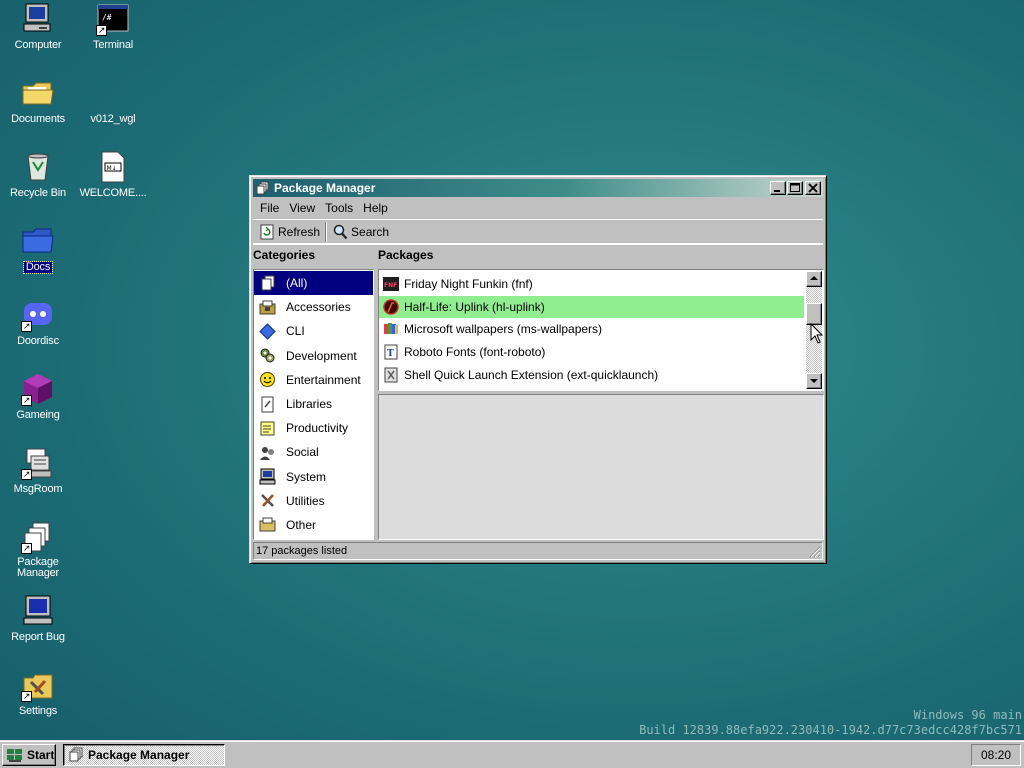 The image size is (1024, 768). I want to click on utilities-icon, so click(267, 500).